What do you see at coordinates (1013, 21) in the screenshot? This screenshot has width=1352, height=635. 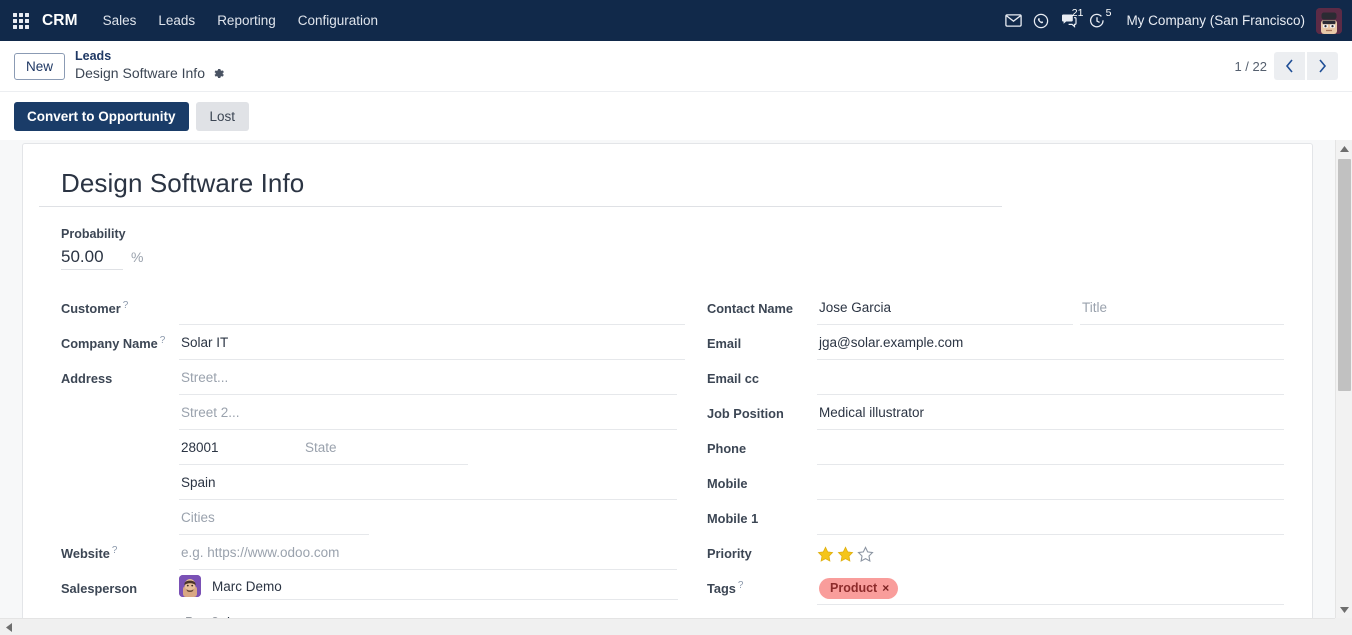 I see `mail-icon` at bounding box center [1013, 21].